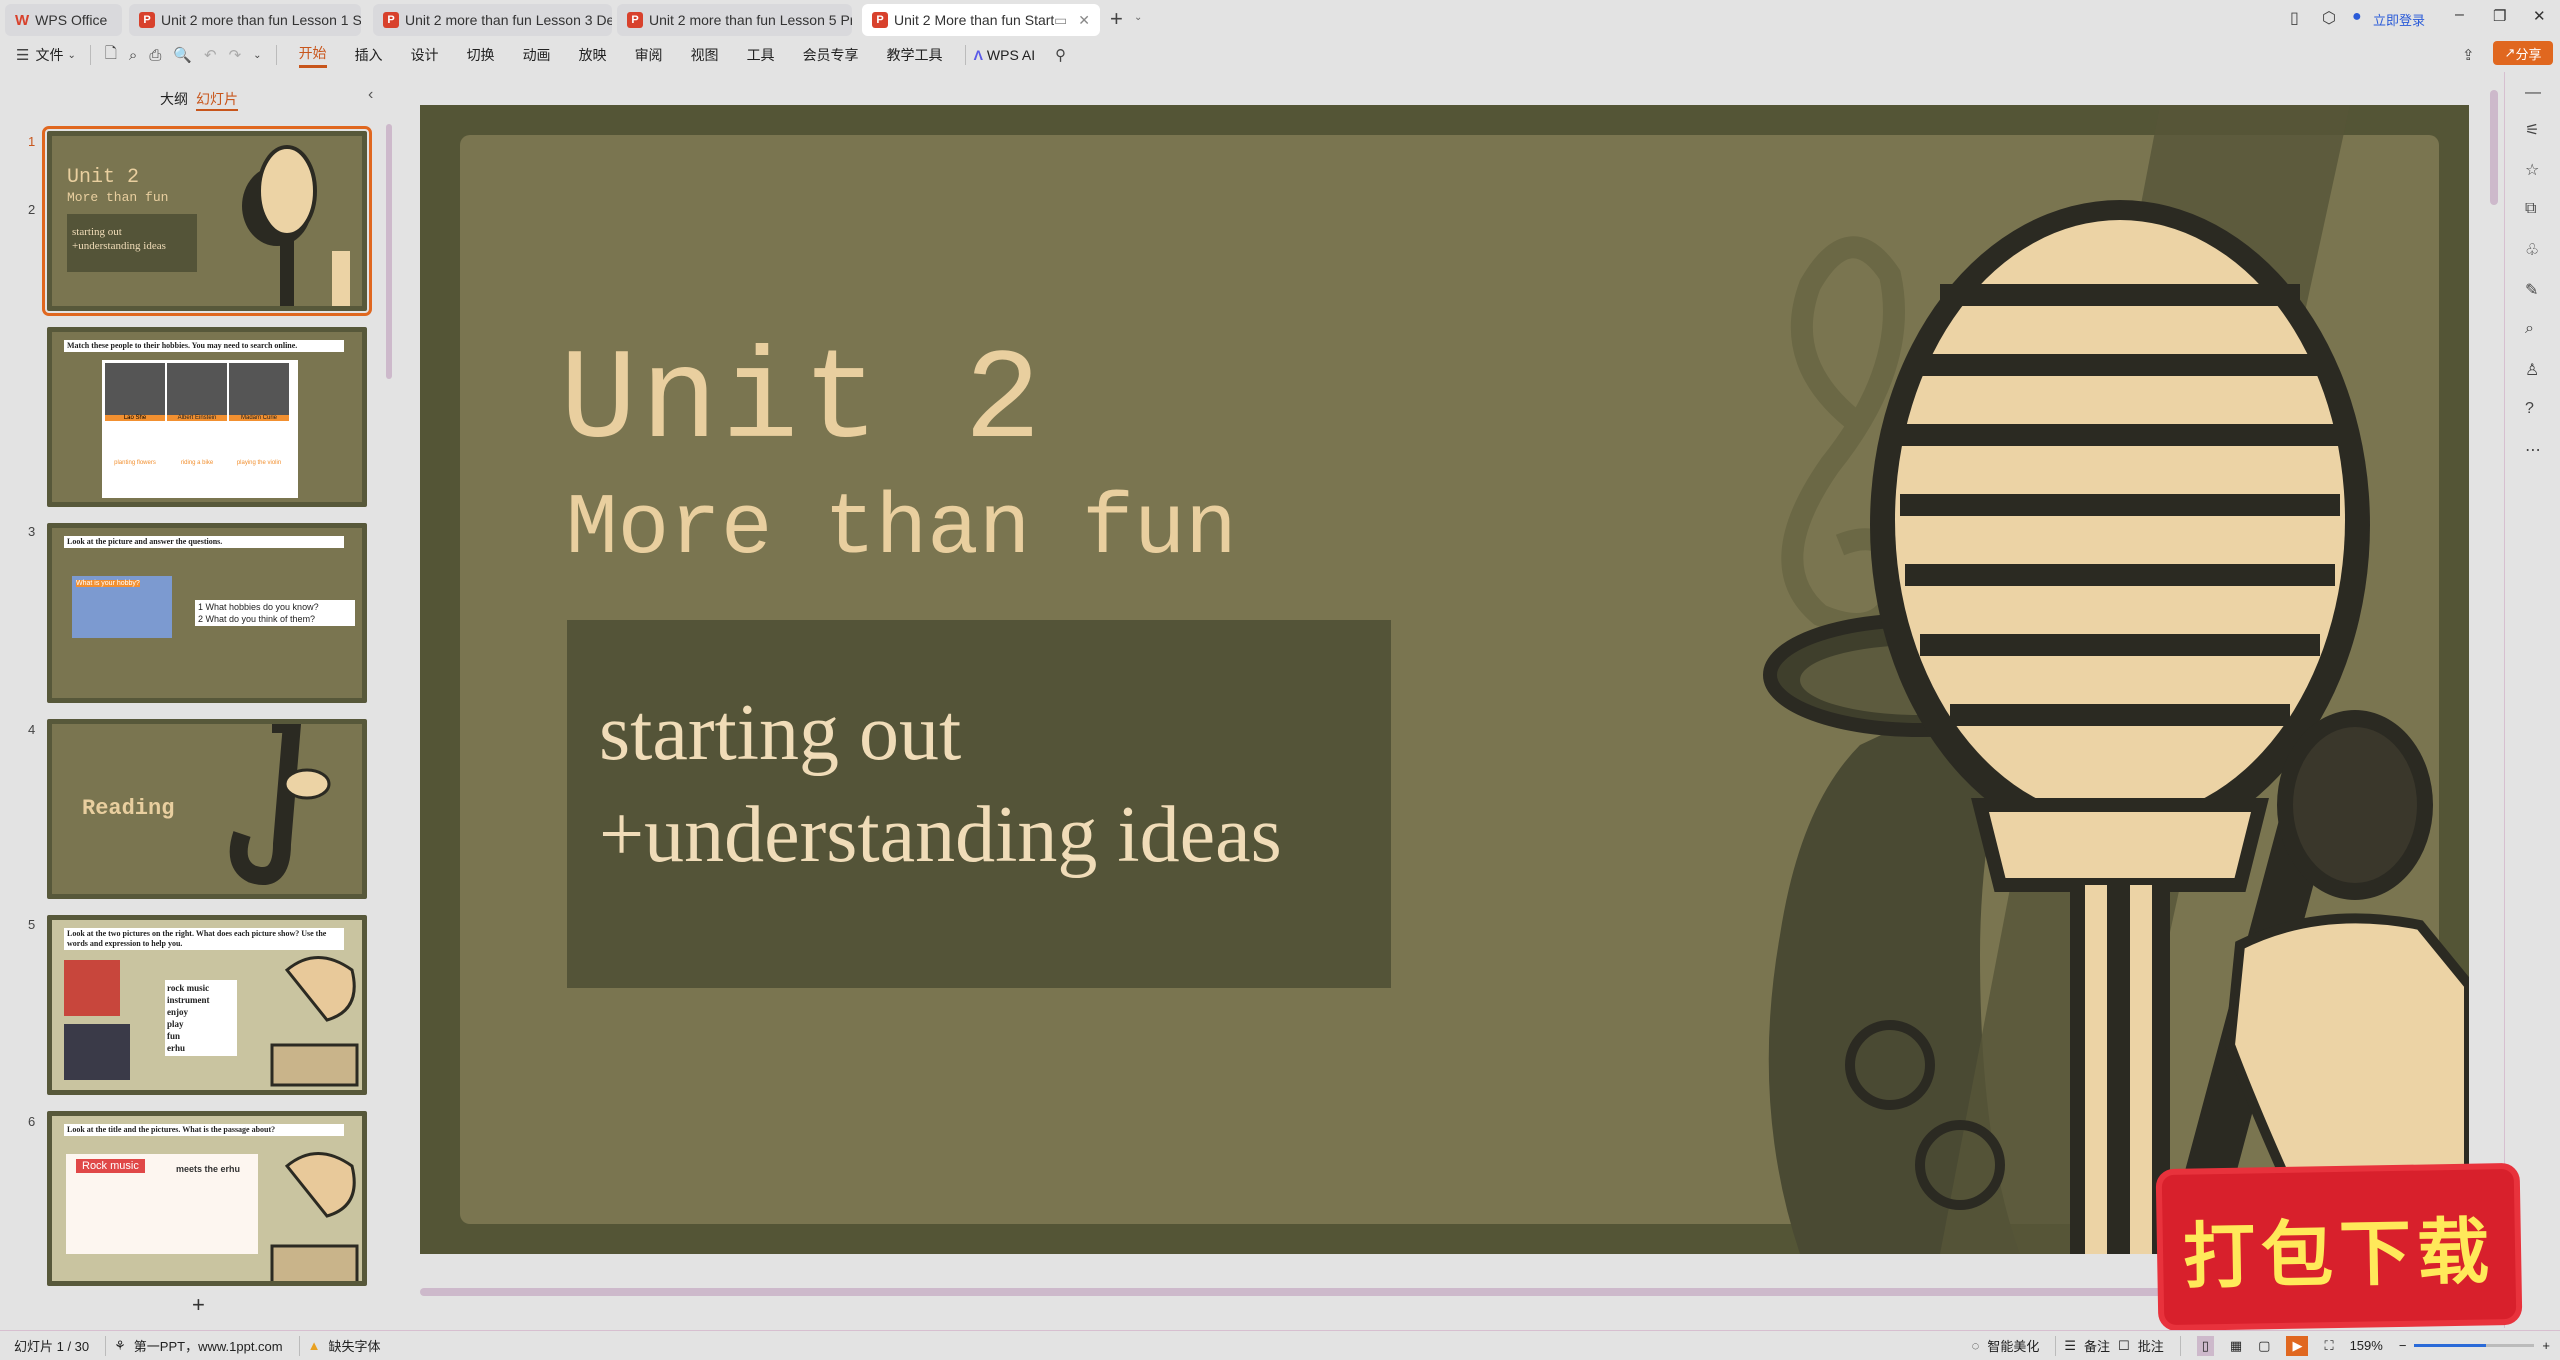 The image size is (2560, 1360). I want to click on tab-document-active: P Unit 2 More than fun Startin ▭ ✕, so click(981, 20).